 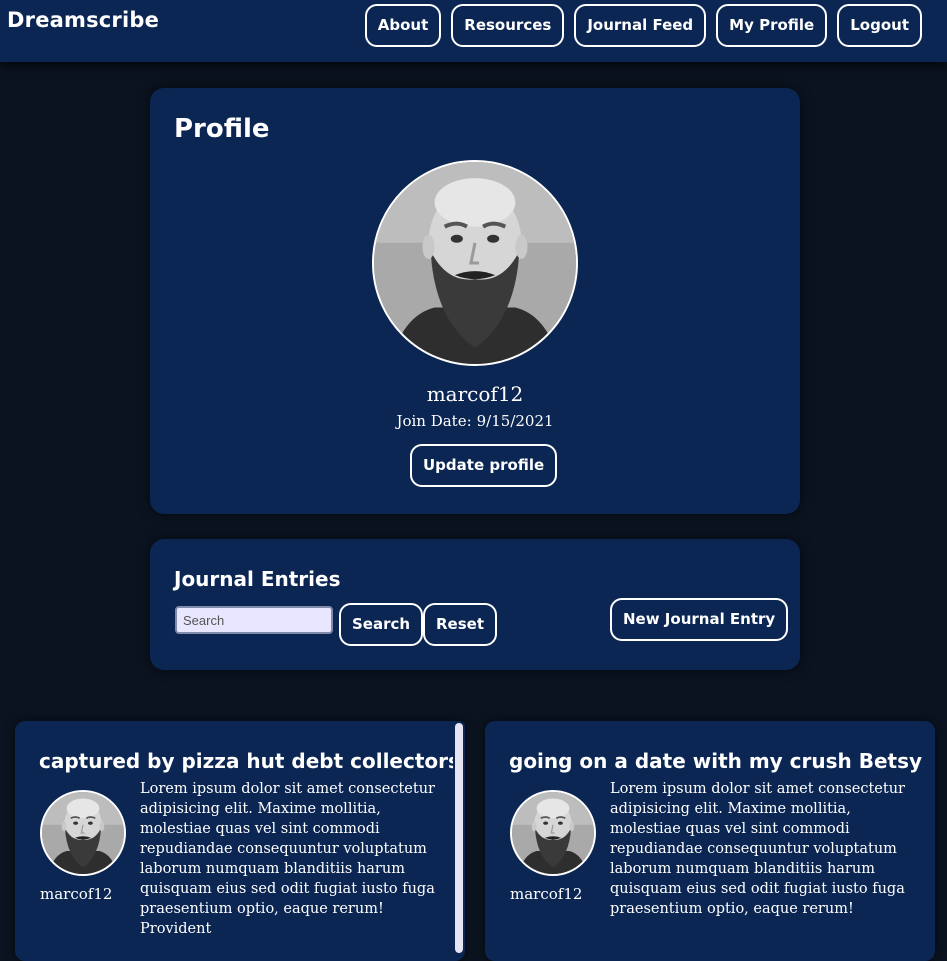 What do you see at coordinates (257, 579) in the screenshot?
I see `journal-entries-title: Journal Entries` at bounding box center [257, 579].